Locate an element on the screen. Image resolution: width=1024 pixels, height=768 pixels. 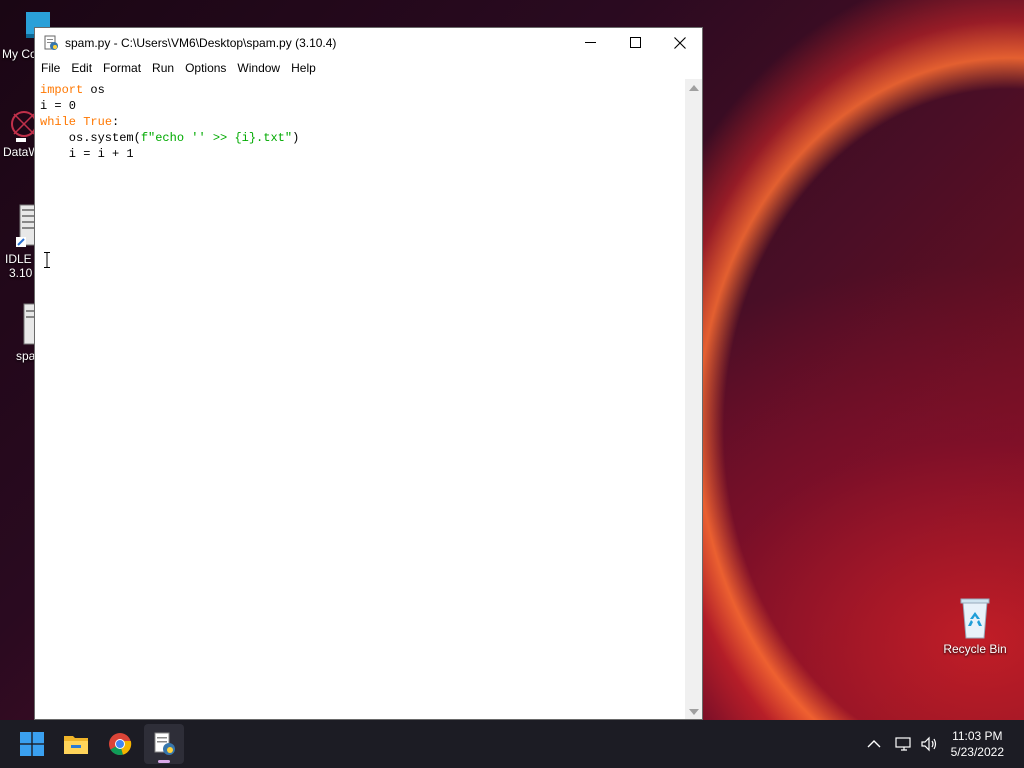
python-file-icon is located at coordinates (31, 324).